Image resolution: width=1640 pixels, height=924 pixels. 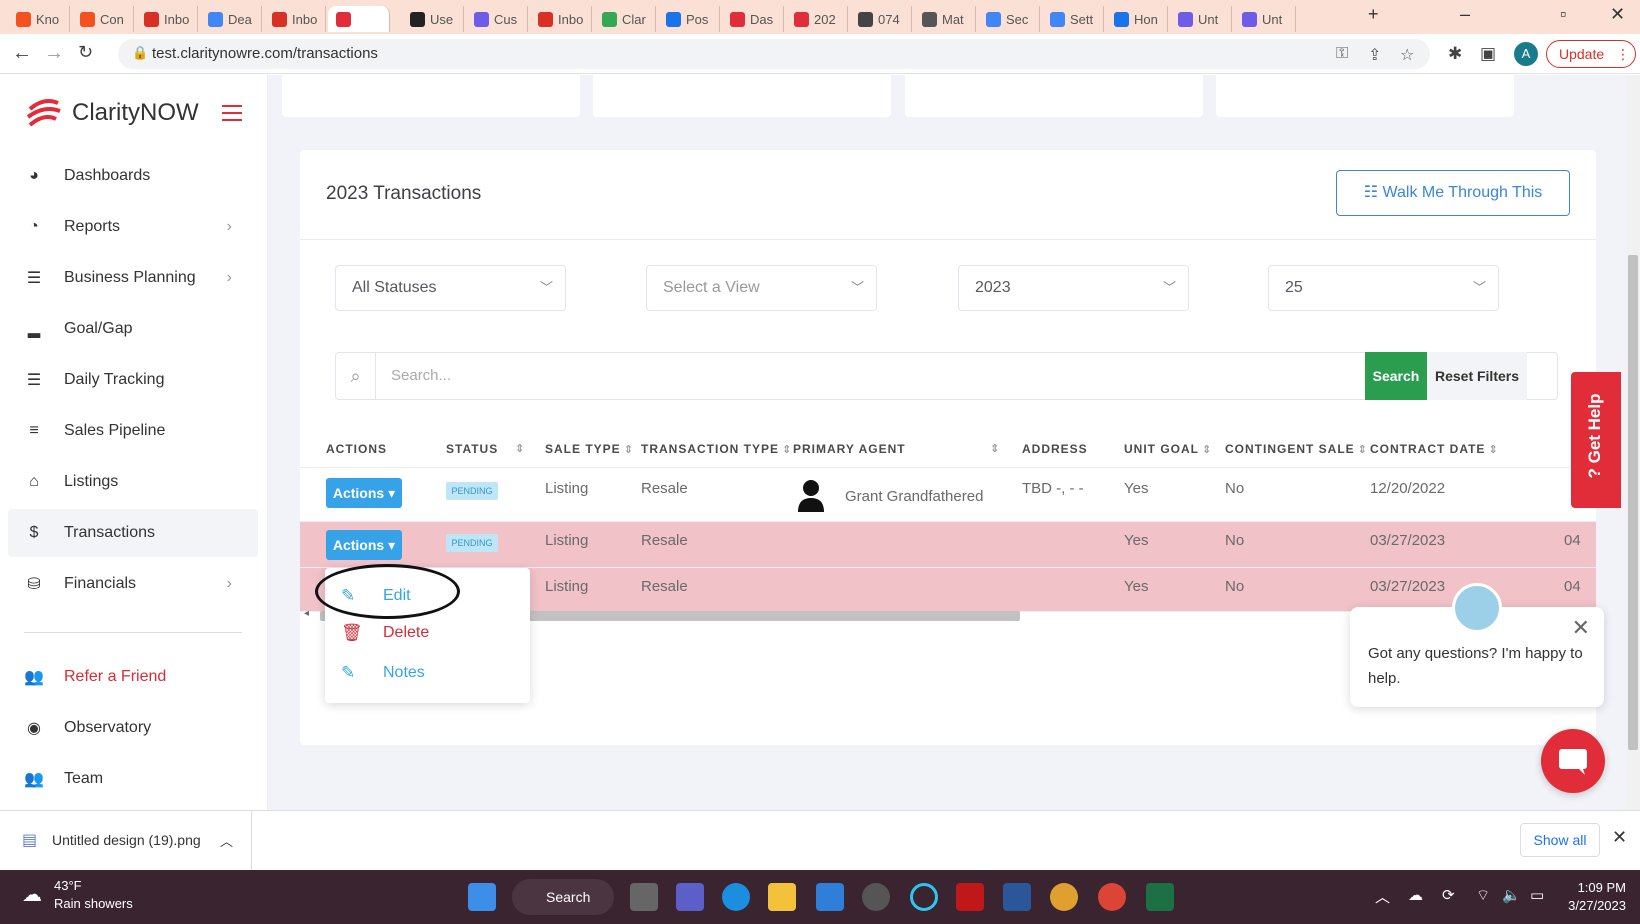 What do you see at coordinates (782, 897) in the screenshot?
I see `file-explorer-icon` at bounding box center [782, 897].